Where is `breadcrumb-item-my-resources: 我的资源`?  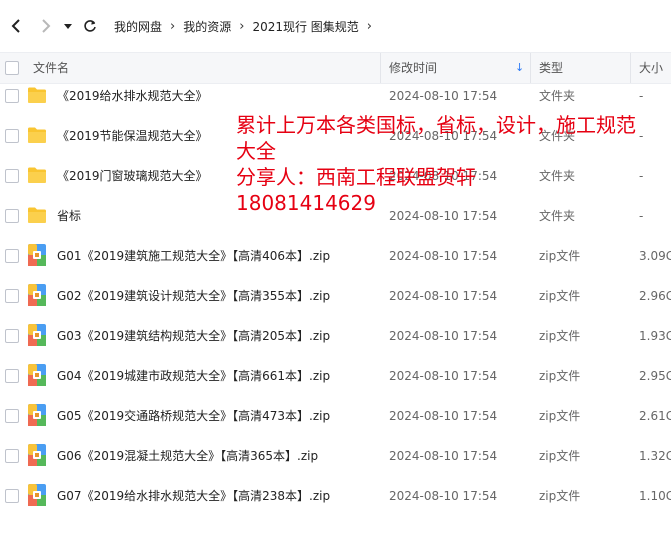 breadcrumb-item-my-resources: 我的资源 is located at coordinates (207, 26).